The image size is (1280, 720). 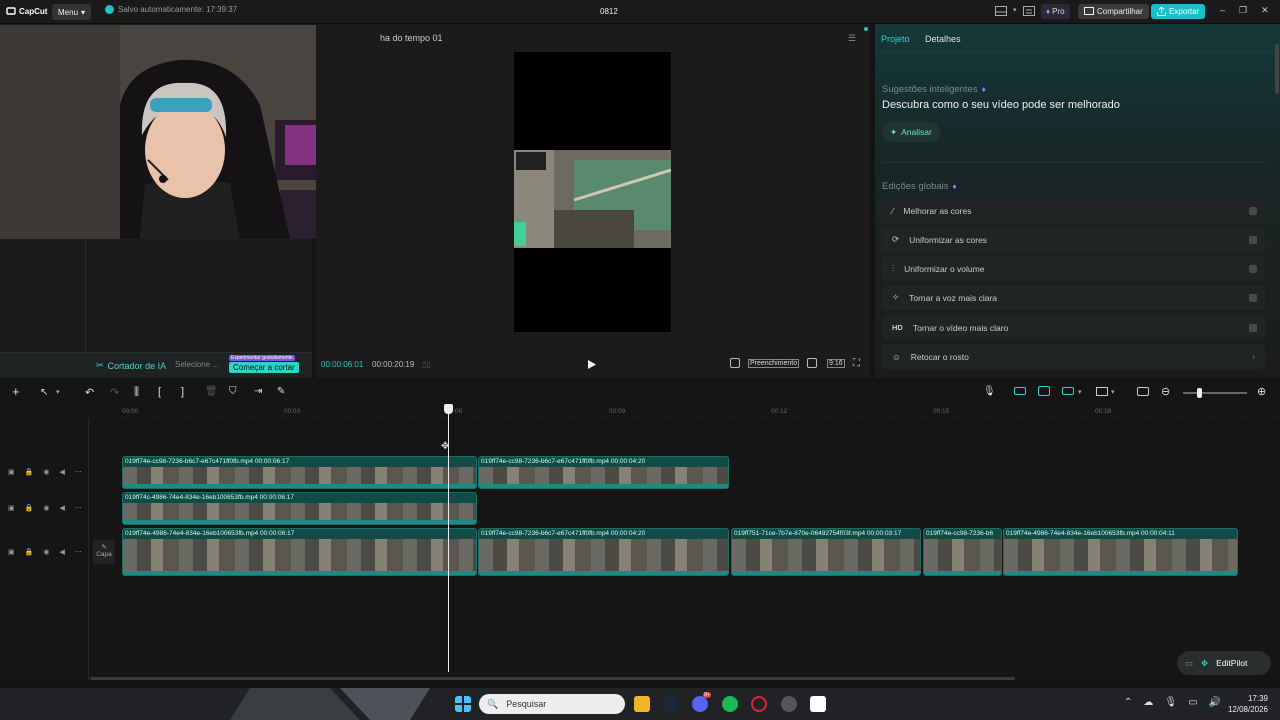 What do you see at coordinates (1055, 11) in the screenshot?
I see `pro-button: ♦ Pro` at bounding box center [1055, 11].